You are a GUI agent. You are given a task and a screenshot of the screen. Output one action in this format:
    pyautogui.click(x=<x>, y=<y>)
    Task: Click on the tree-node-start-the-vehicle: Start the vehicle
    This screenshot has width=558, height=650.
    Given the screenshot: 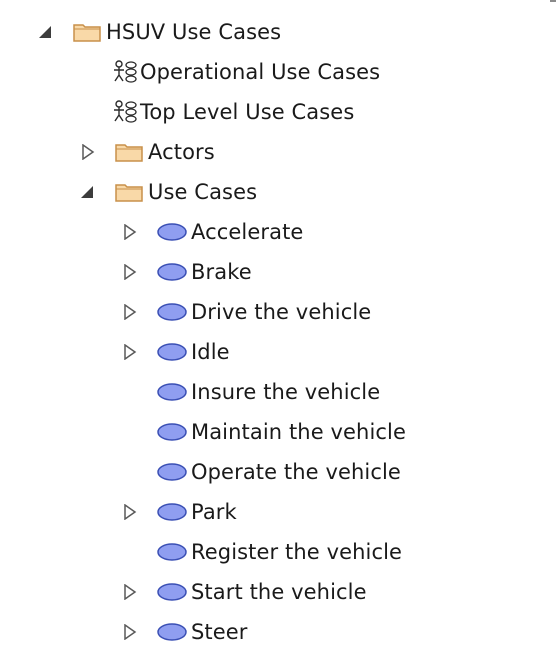 What is the action you would take?
    pyautogui.click(x=245, y=592)
    